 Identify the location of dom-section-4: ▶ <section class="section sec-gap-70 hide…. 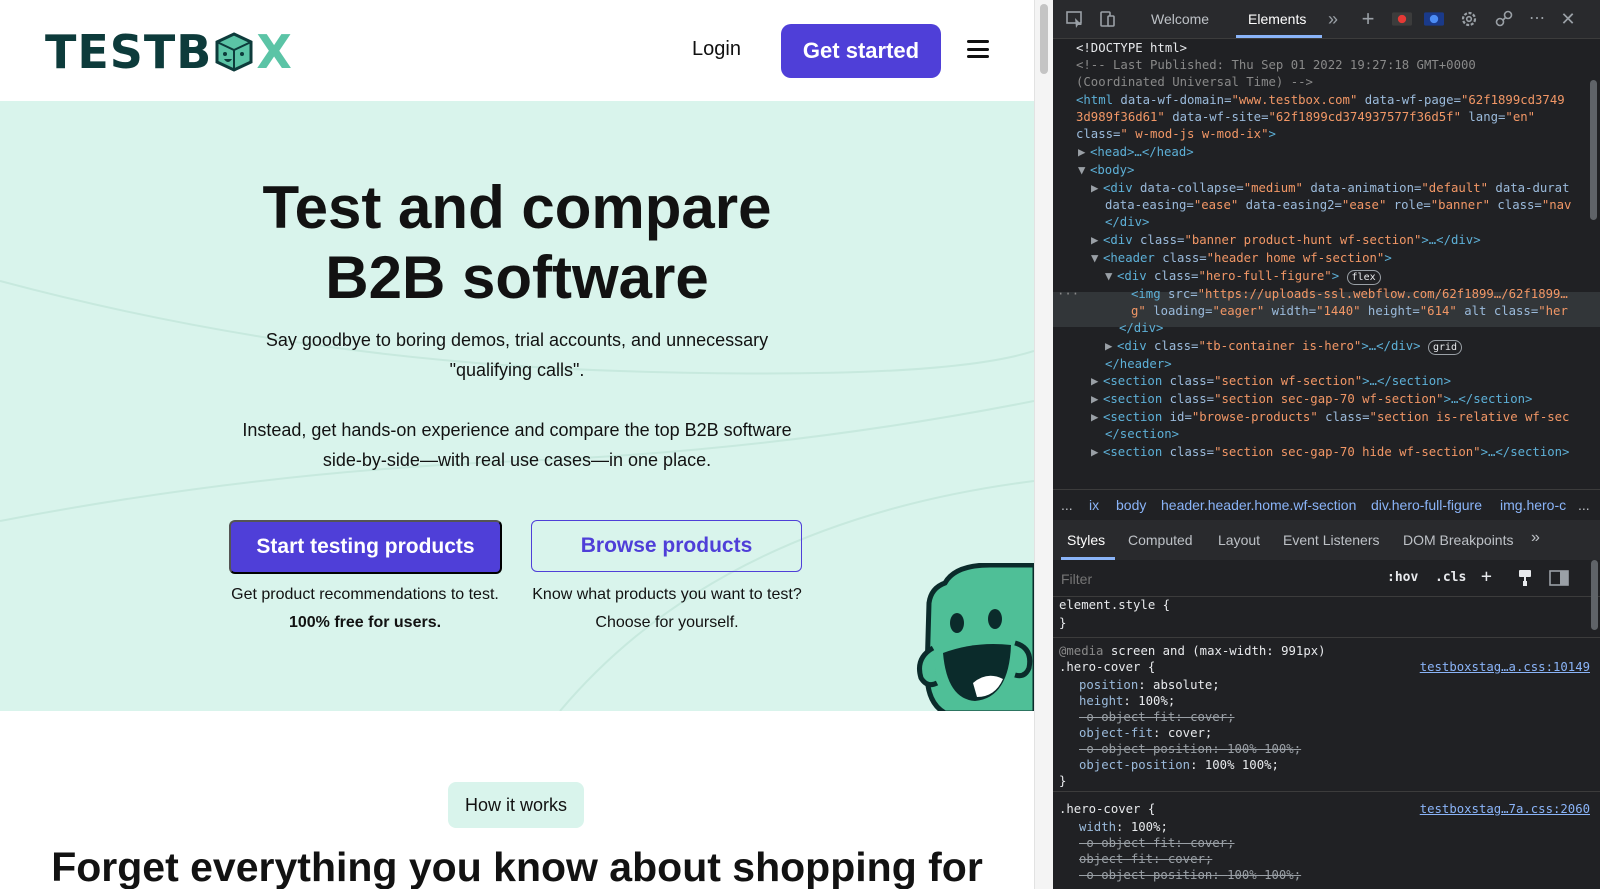
(1330, 453).